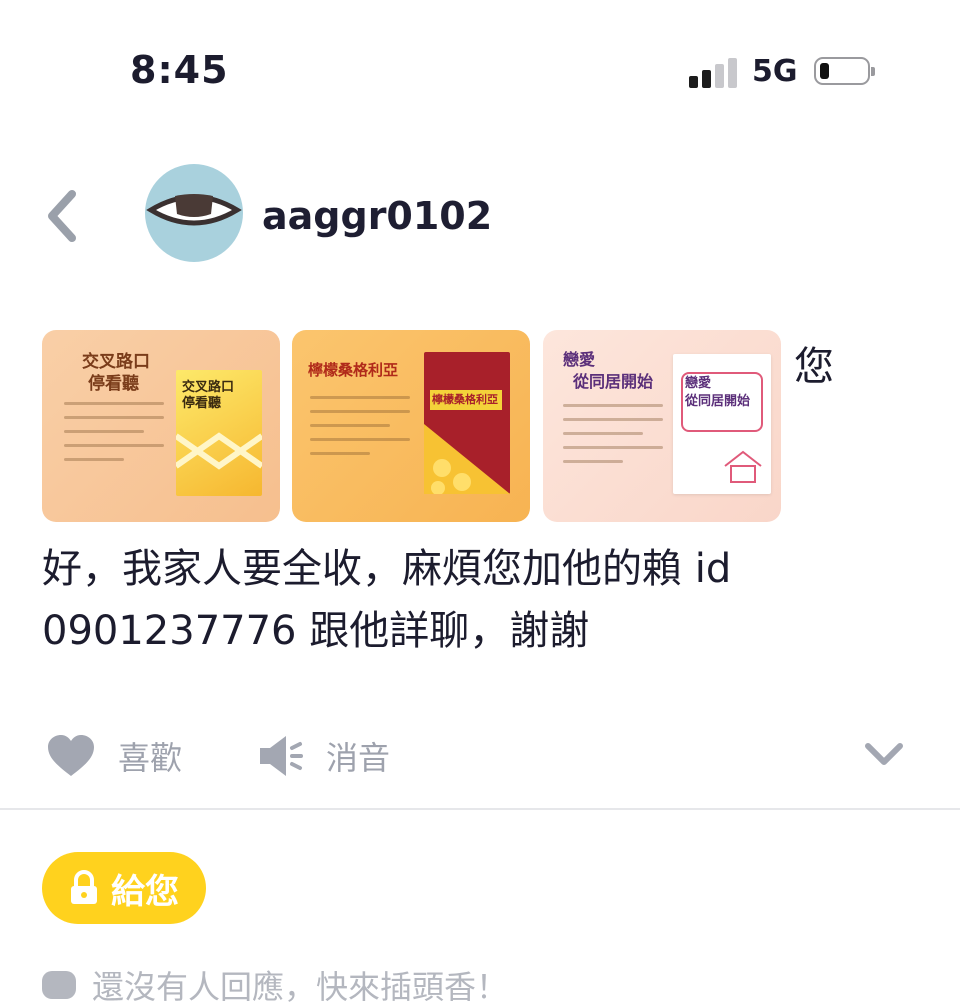  I want to click on give-button: 給您, so click(124, 888).